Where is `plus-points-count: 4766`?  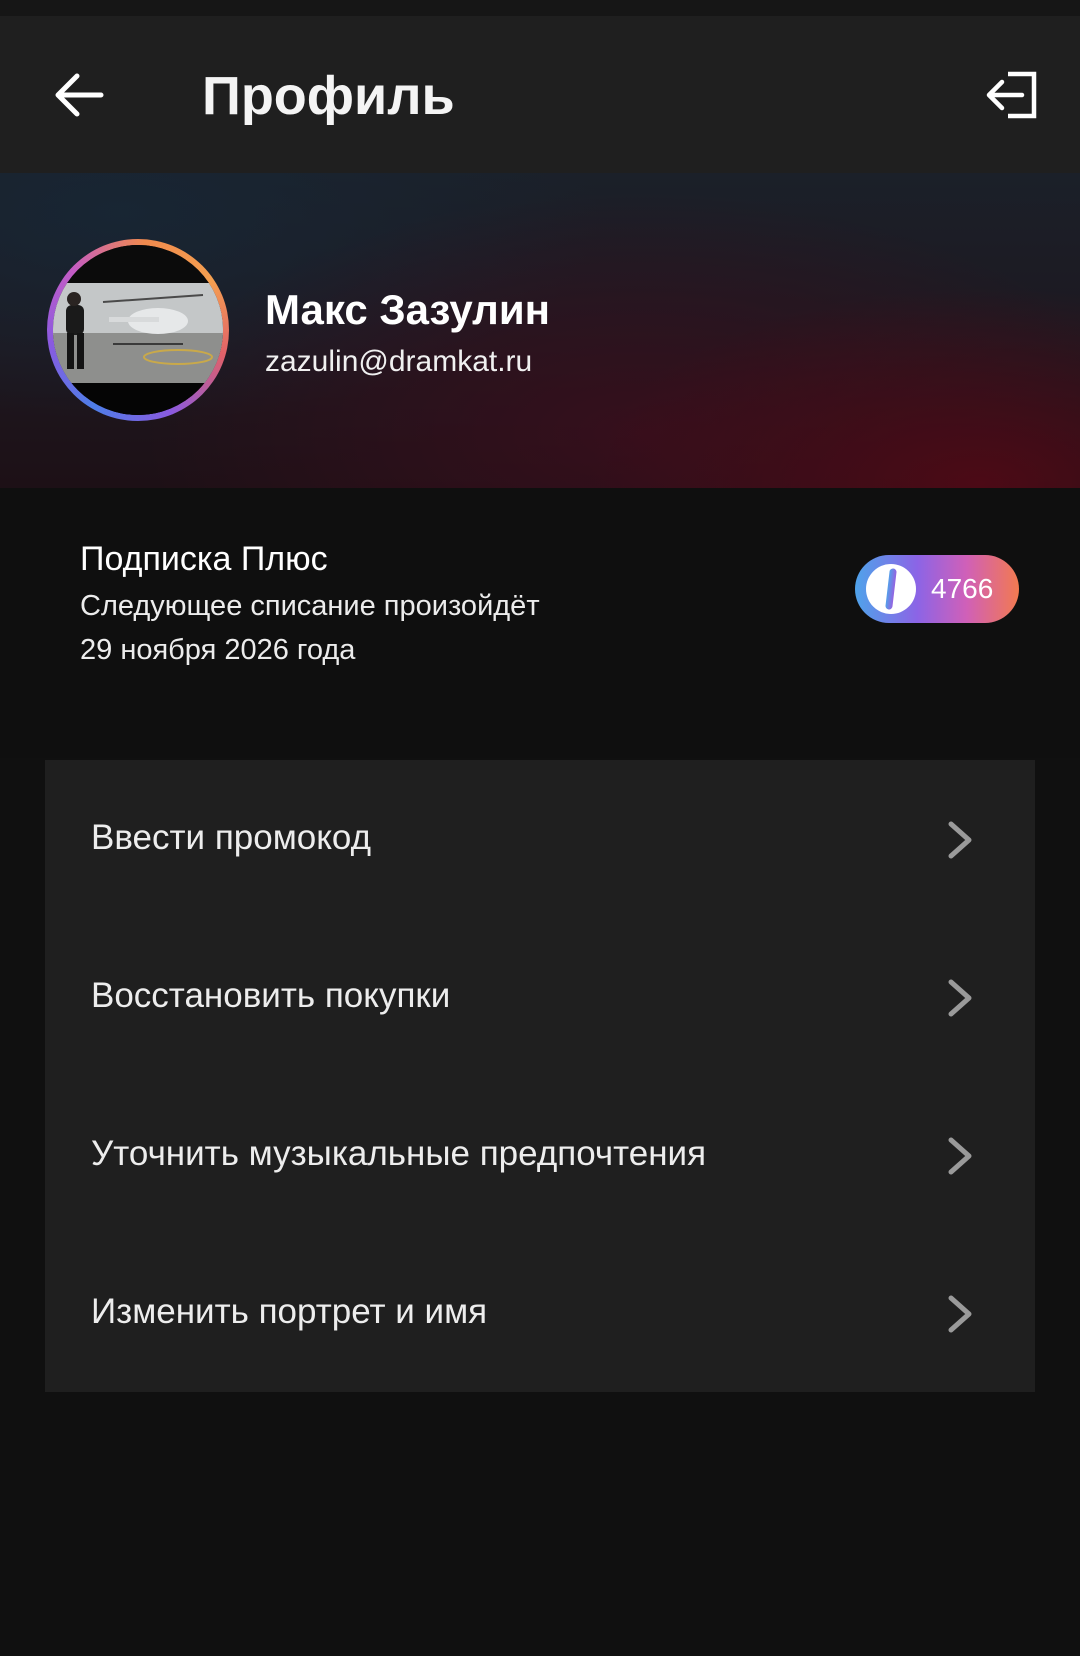 plus-points-count: 4766 is located at coordinates (962, 588).